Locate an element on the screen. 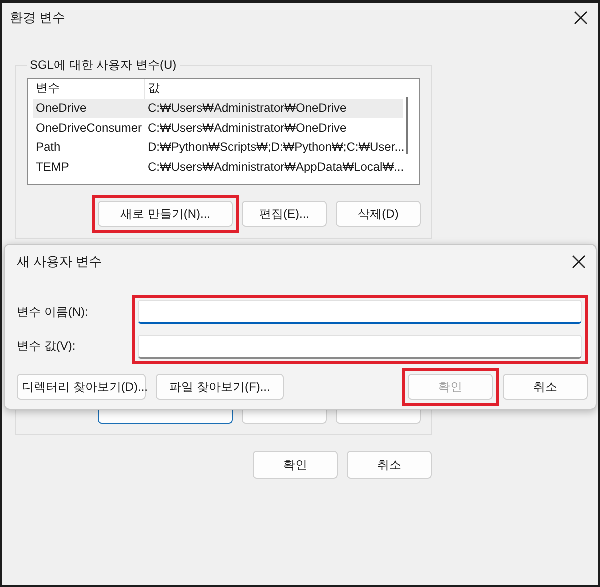 The width and height of the screenshot is (600, 587). group-label: SGL에 대한 사용자 변수(U) is located at coordinates (103, 65).